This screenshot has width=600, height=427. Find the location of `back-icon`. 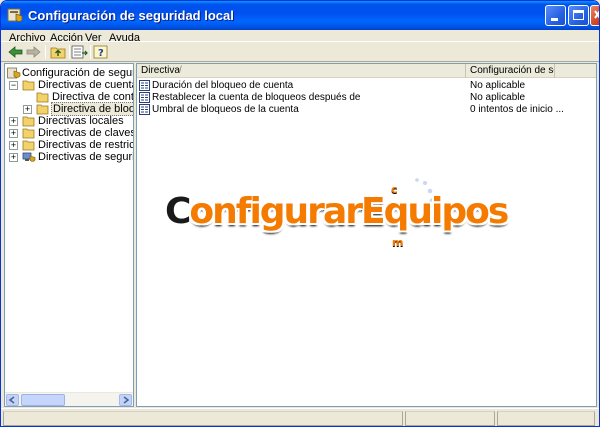

back-icon is located at coordinates (15, 52).